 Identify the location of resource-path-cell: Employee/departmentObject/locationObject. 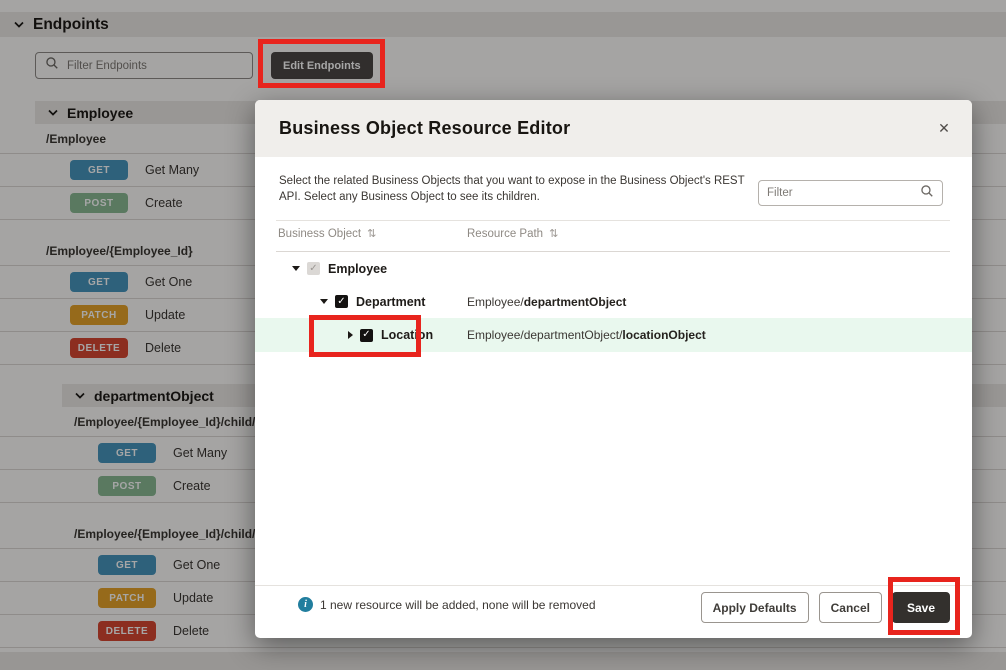
(586, 335).